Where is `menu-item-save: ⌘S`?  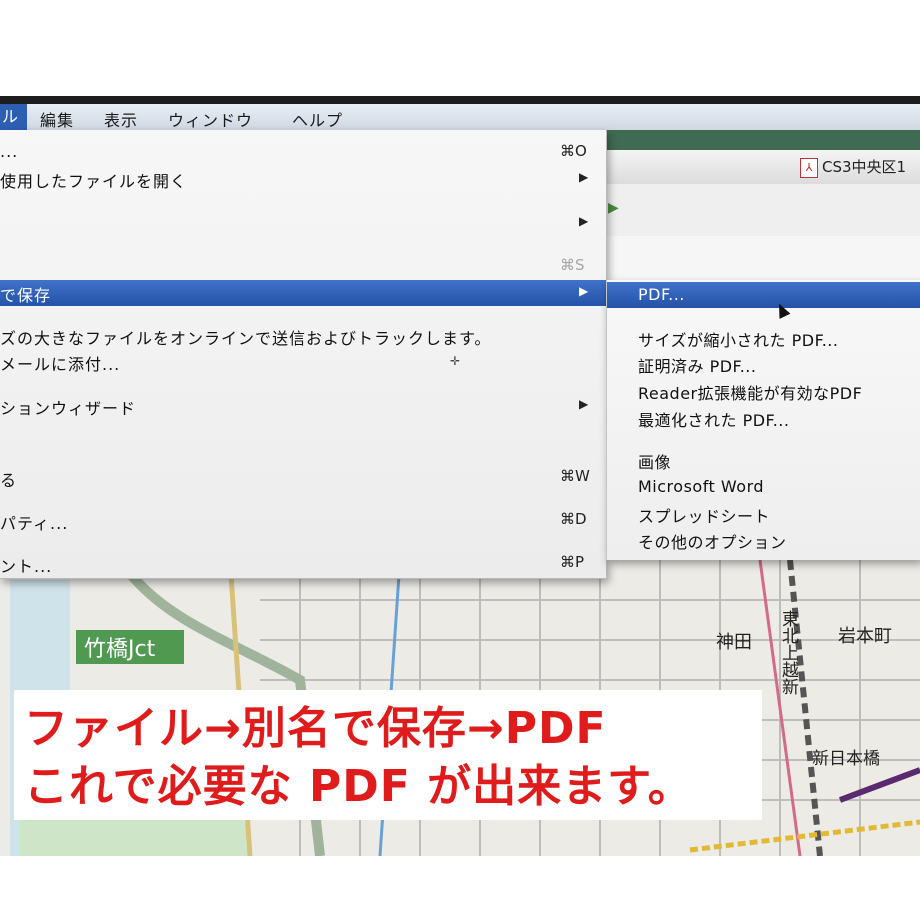
menu-item-save: ⌘S is located at coordinates (572, 265).